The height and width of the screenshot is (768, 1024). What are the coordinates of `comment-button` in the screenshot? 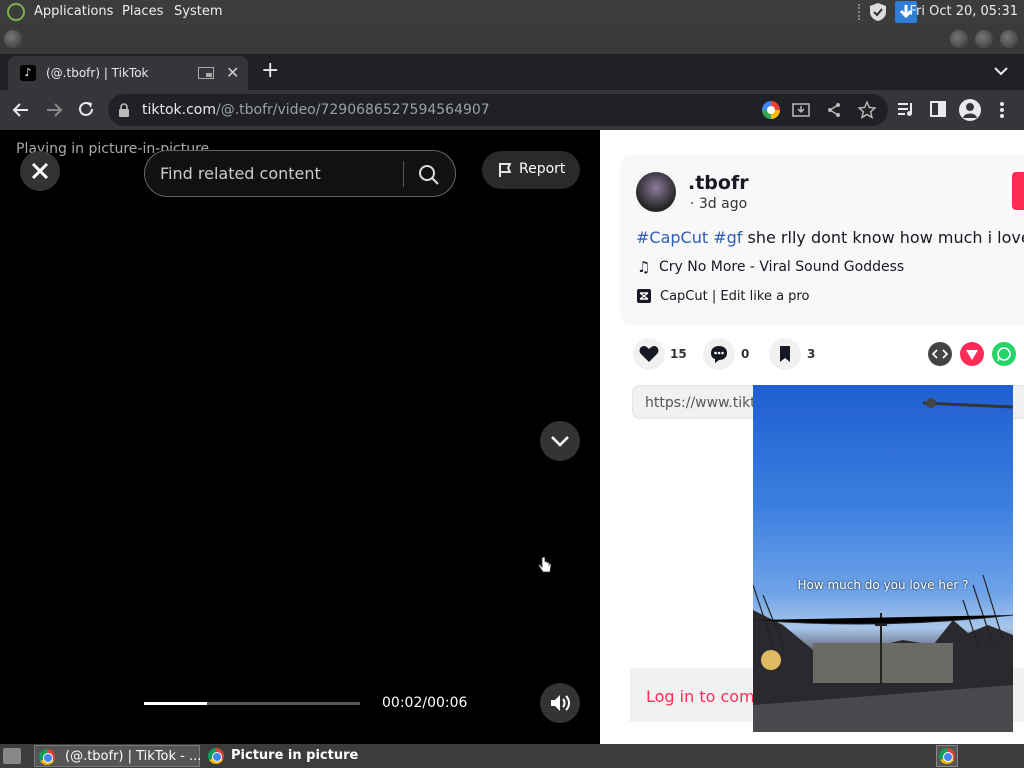 It's located at (719, 354).